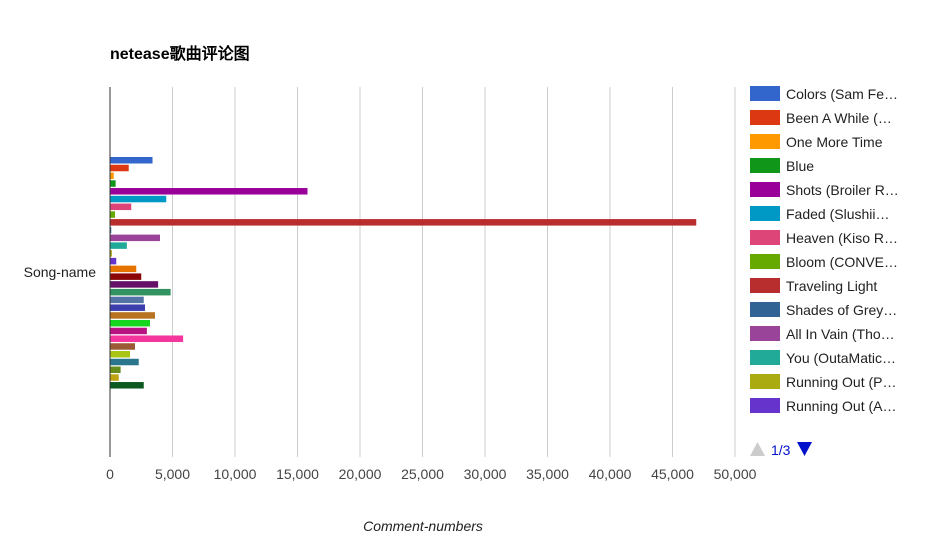 Image resolution: width=929 pixels, height=544 pixels. Describe the element at coordinates (172, 474) in the screenshot. I see `x-tick-label: 5,000` at that location.